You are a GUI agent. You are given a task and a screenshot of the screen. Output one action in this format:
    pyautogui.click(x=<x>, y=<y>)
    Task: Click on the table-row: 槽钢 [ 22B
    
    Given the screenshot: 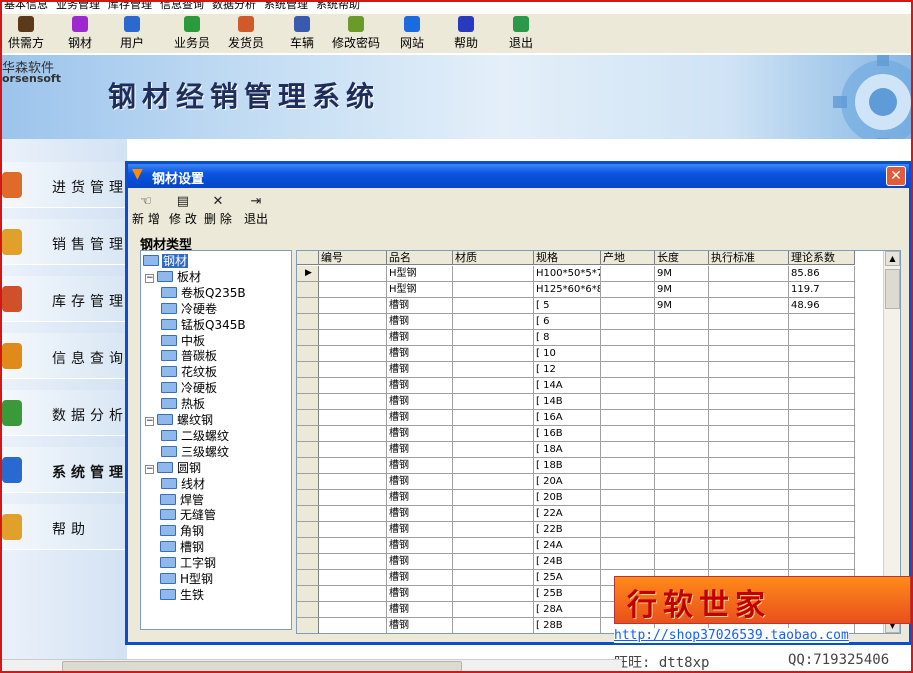 What is the action you would take?
    pyautogui.click(x=576, y=530)
    